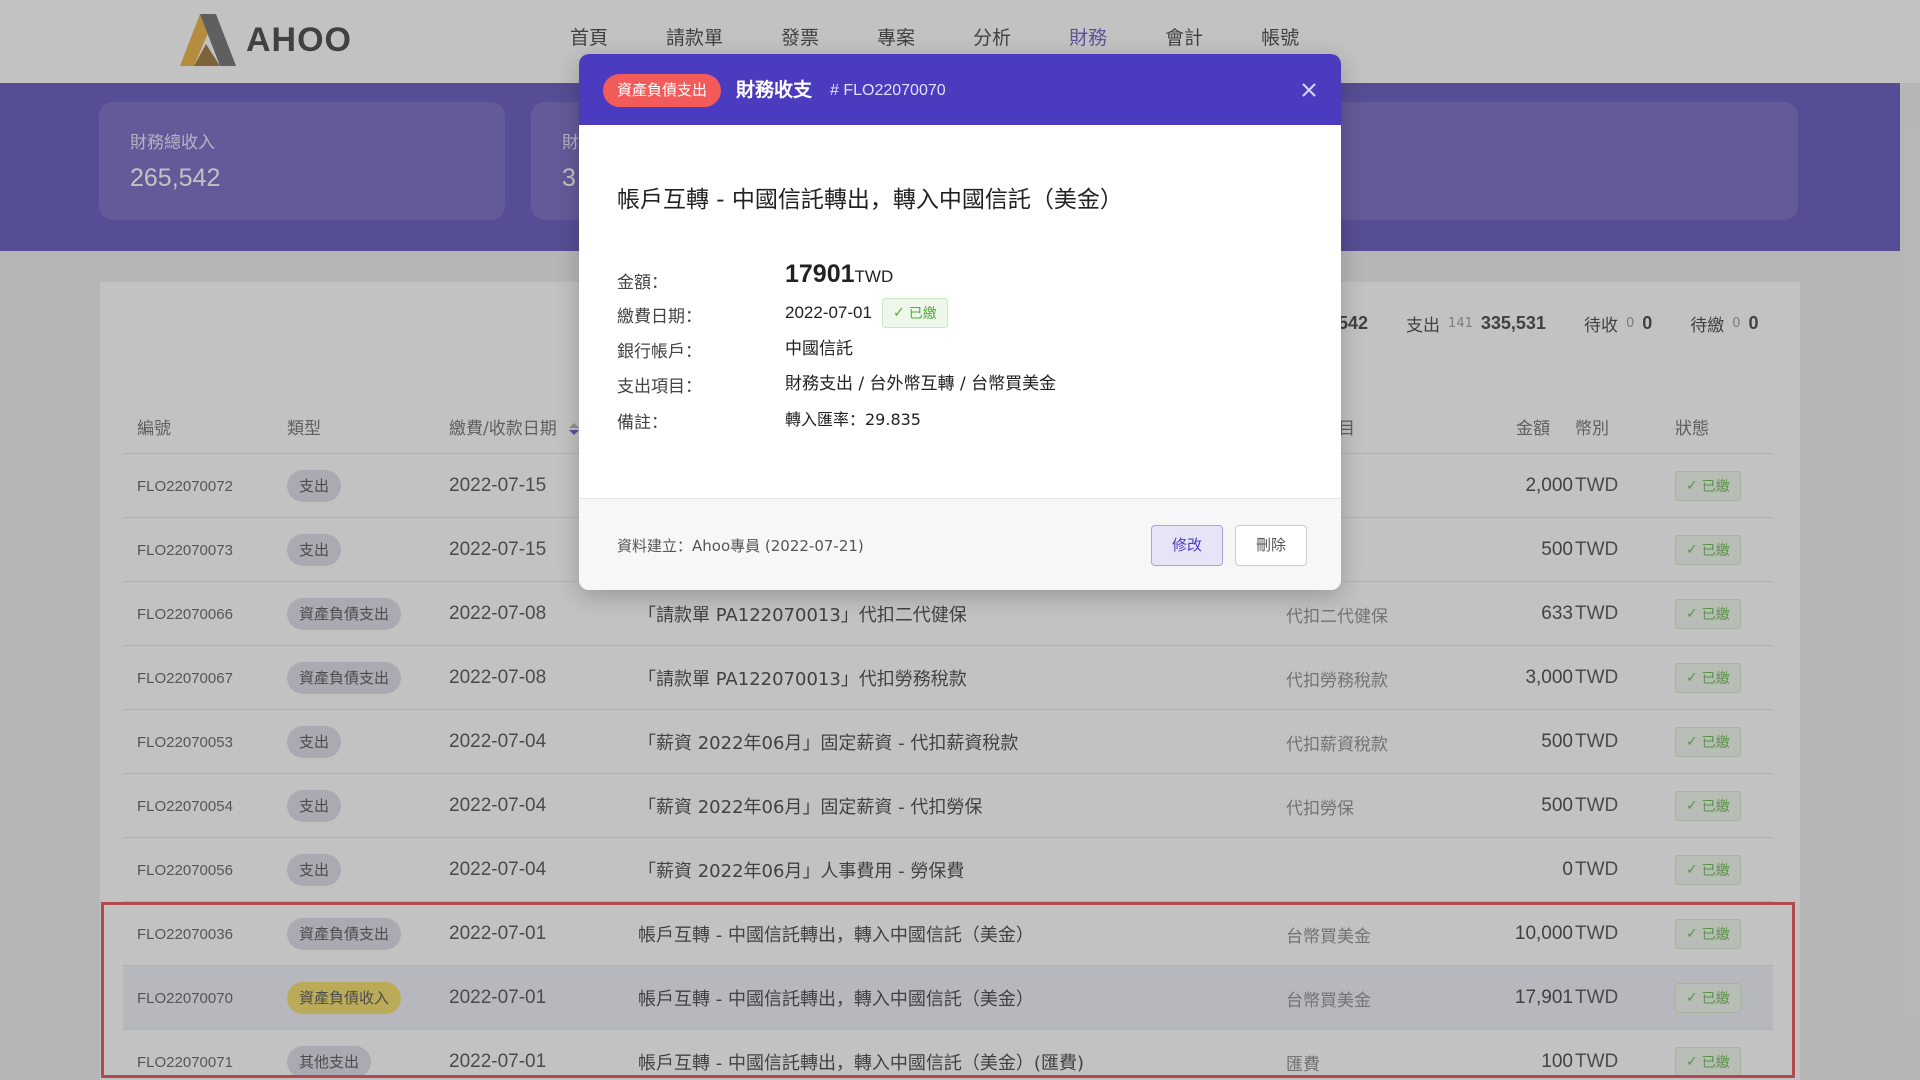 The width and height of the screenshot is (1920, 1080). I want to click on delete-button: 刪除, so click(1271, 545).